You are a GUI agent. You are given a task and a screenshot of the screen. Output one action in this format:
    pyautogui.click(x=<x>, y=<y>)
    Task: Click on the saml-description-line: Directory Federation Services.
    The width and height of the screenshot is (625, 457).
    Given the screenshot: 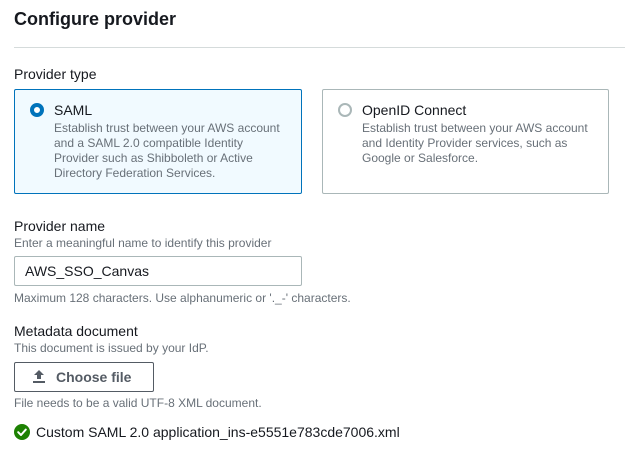 What is the action you would take?
    pyautogui.click(x=135, y=173)
    